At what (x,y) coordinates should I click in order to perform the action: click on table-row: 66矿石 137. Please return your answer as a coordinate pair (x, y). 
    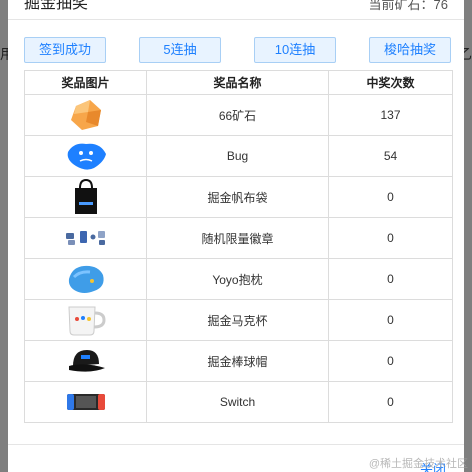
    Looking at the image, I should click on (238, 115).